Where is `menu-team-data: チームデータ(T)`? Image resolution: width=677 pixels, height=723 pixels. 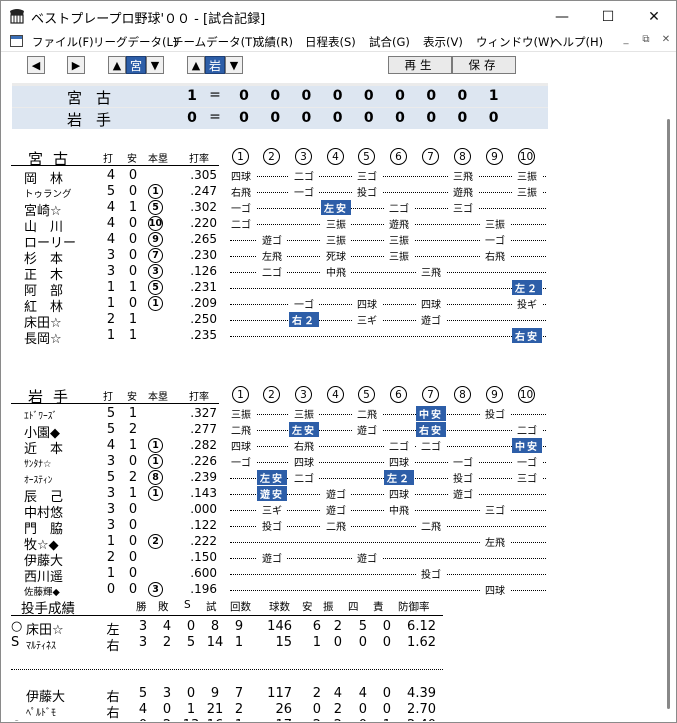
menu-team-data: チームデータ(T) is located at coordinates (214, 42).